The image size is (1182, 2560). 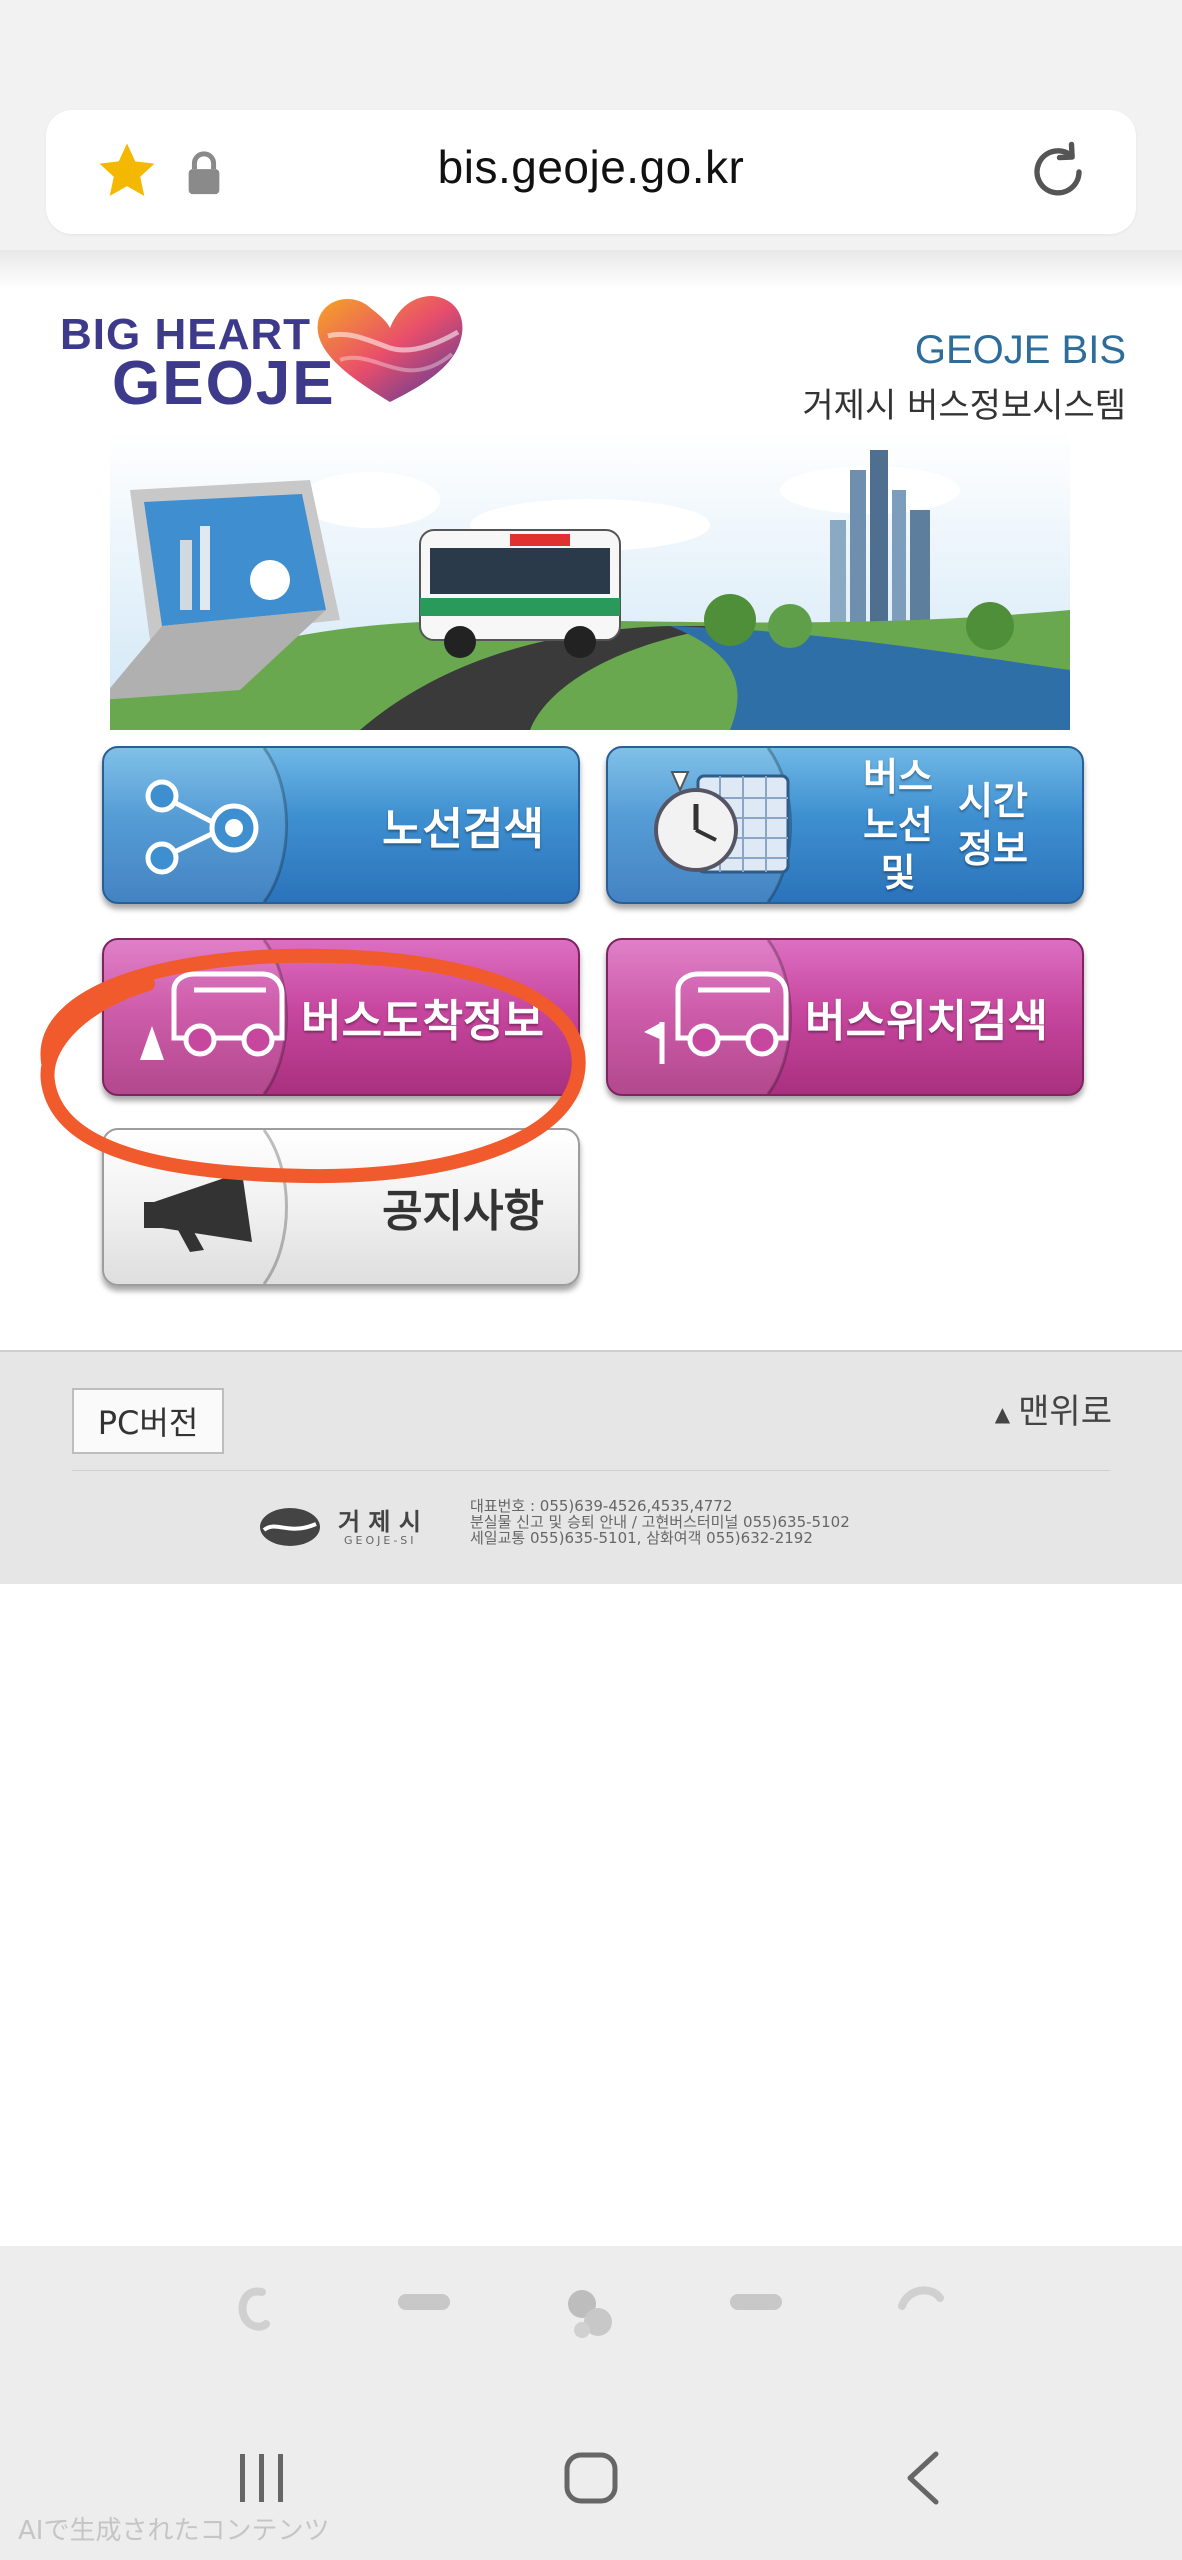 I want to click on back-to-top-label: 맨위로, so click(x=1065, y=1412).